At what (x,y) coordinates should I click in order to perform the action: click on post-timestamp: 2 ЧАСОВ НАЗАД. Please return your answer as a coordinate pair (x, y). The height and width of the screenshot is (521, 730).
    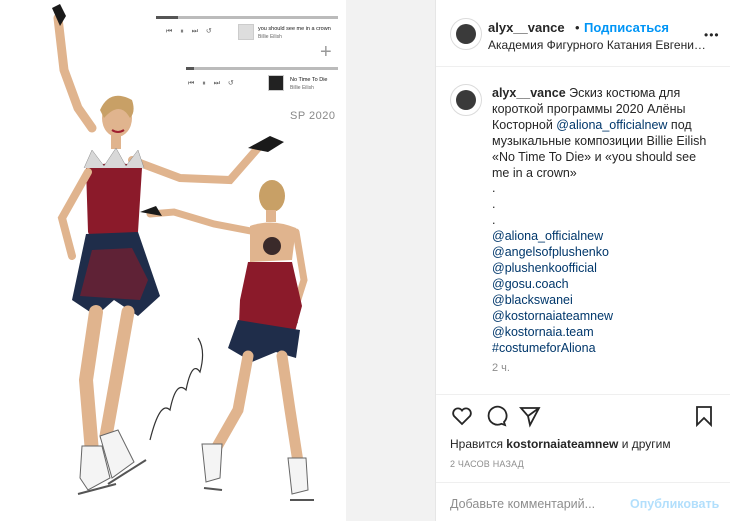
    Looking at the image, I should click on (487, 464).